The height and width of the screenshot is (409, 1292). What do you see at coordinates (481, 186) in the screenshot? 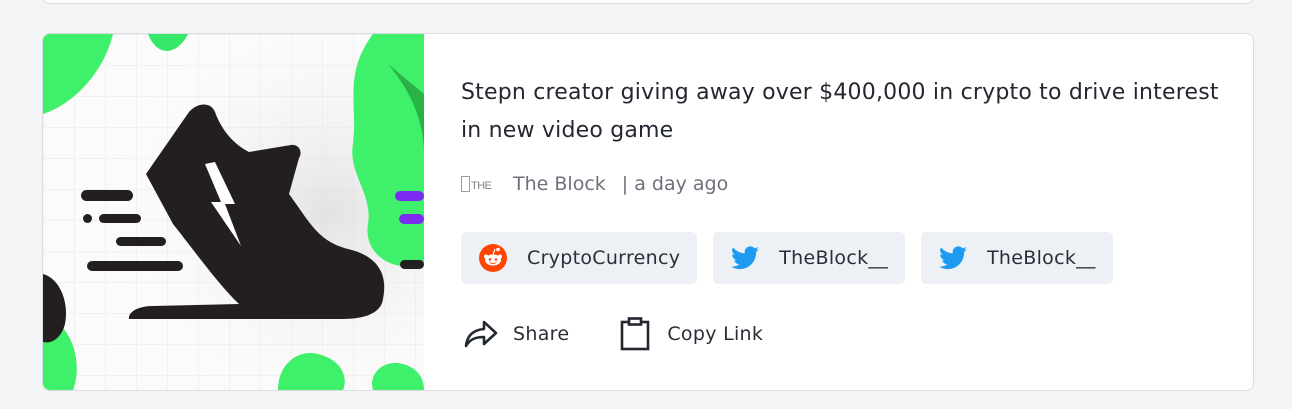
I see `svg-text: THE` at bounding box center [481, 186].